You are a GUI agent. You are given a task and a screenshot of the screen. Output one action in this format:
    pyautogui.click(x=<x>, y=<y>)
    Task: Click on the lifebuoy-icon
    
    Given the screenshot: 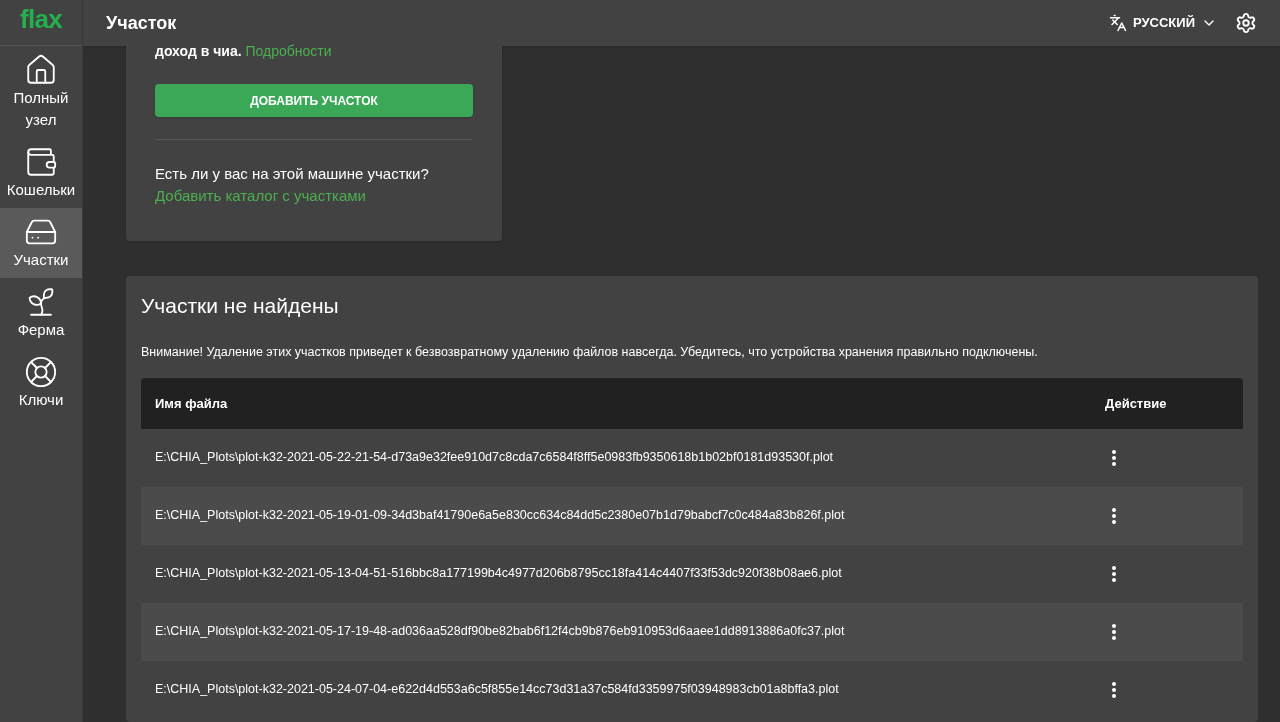 What is the action you would take?
    pyautogui.click(x=41, y=372)
    